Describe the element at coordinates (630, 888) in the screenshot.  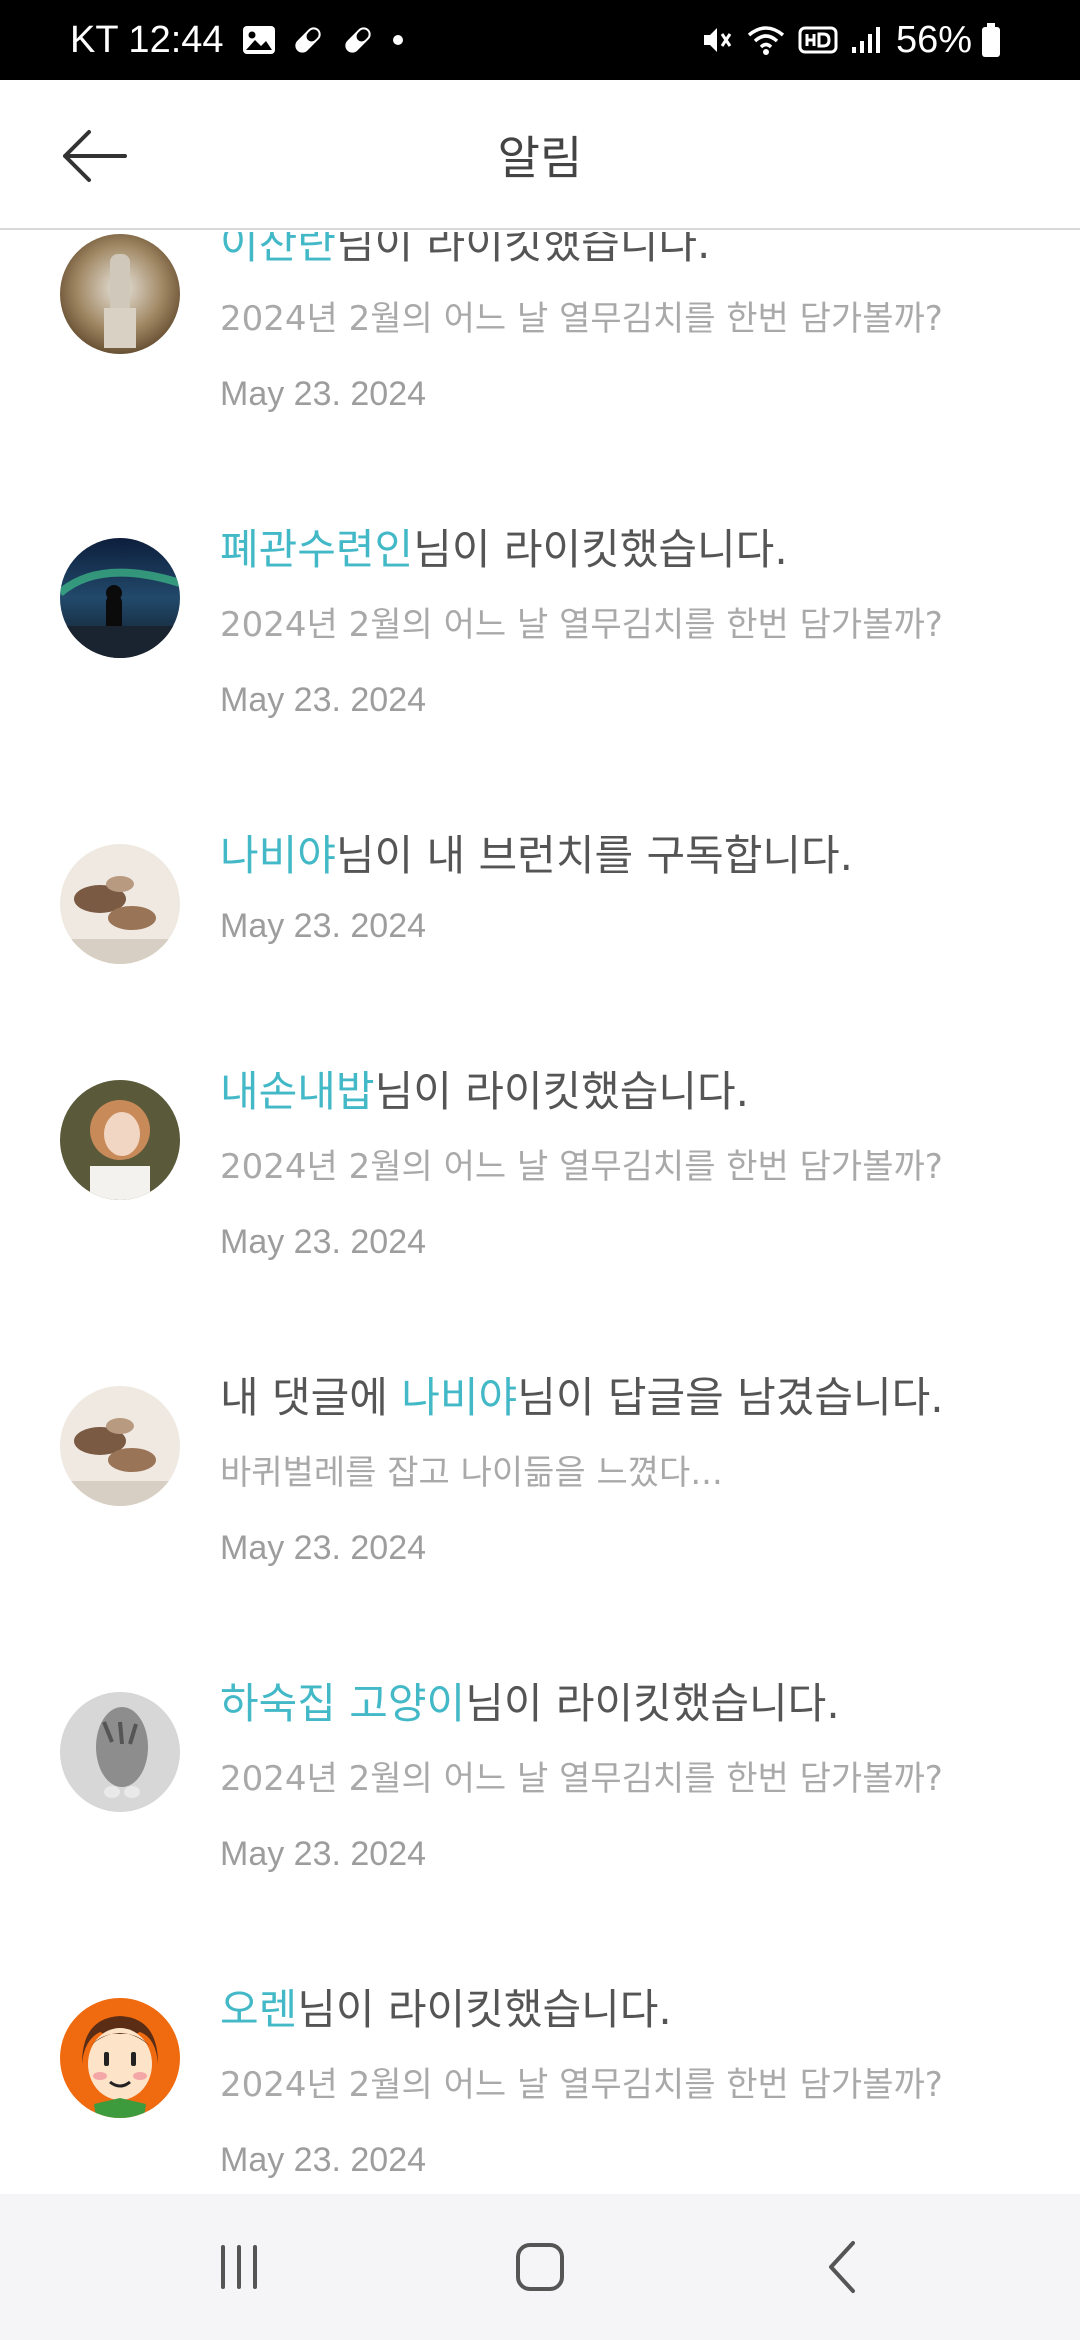
I see `notification-texts: 나비야님이 내 브런치를 구독합니다. May 23. 2024` at that location.